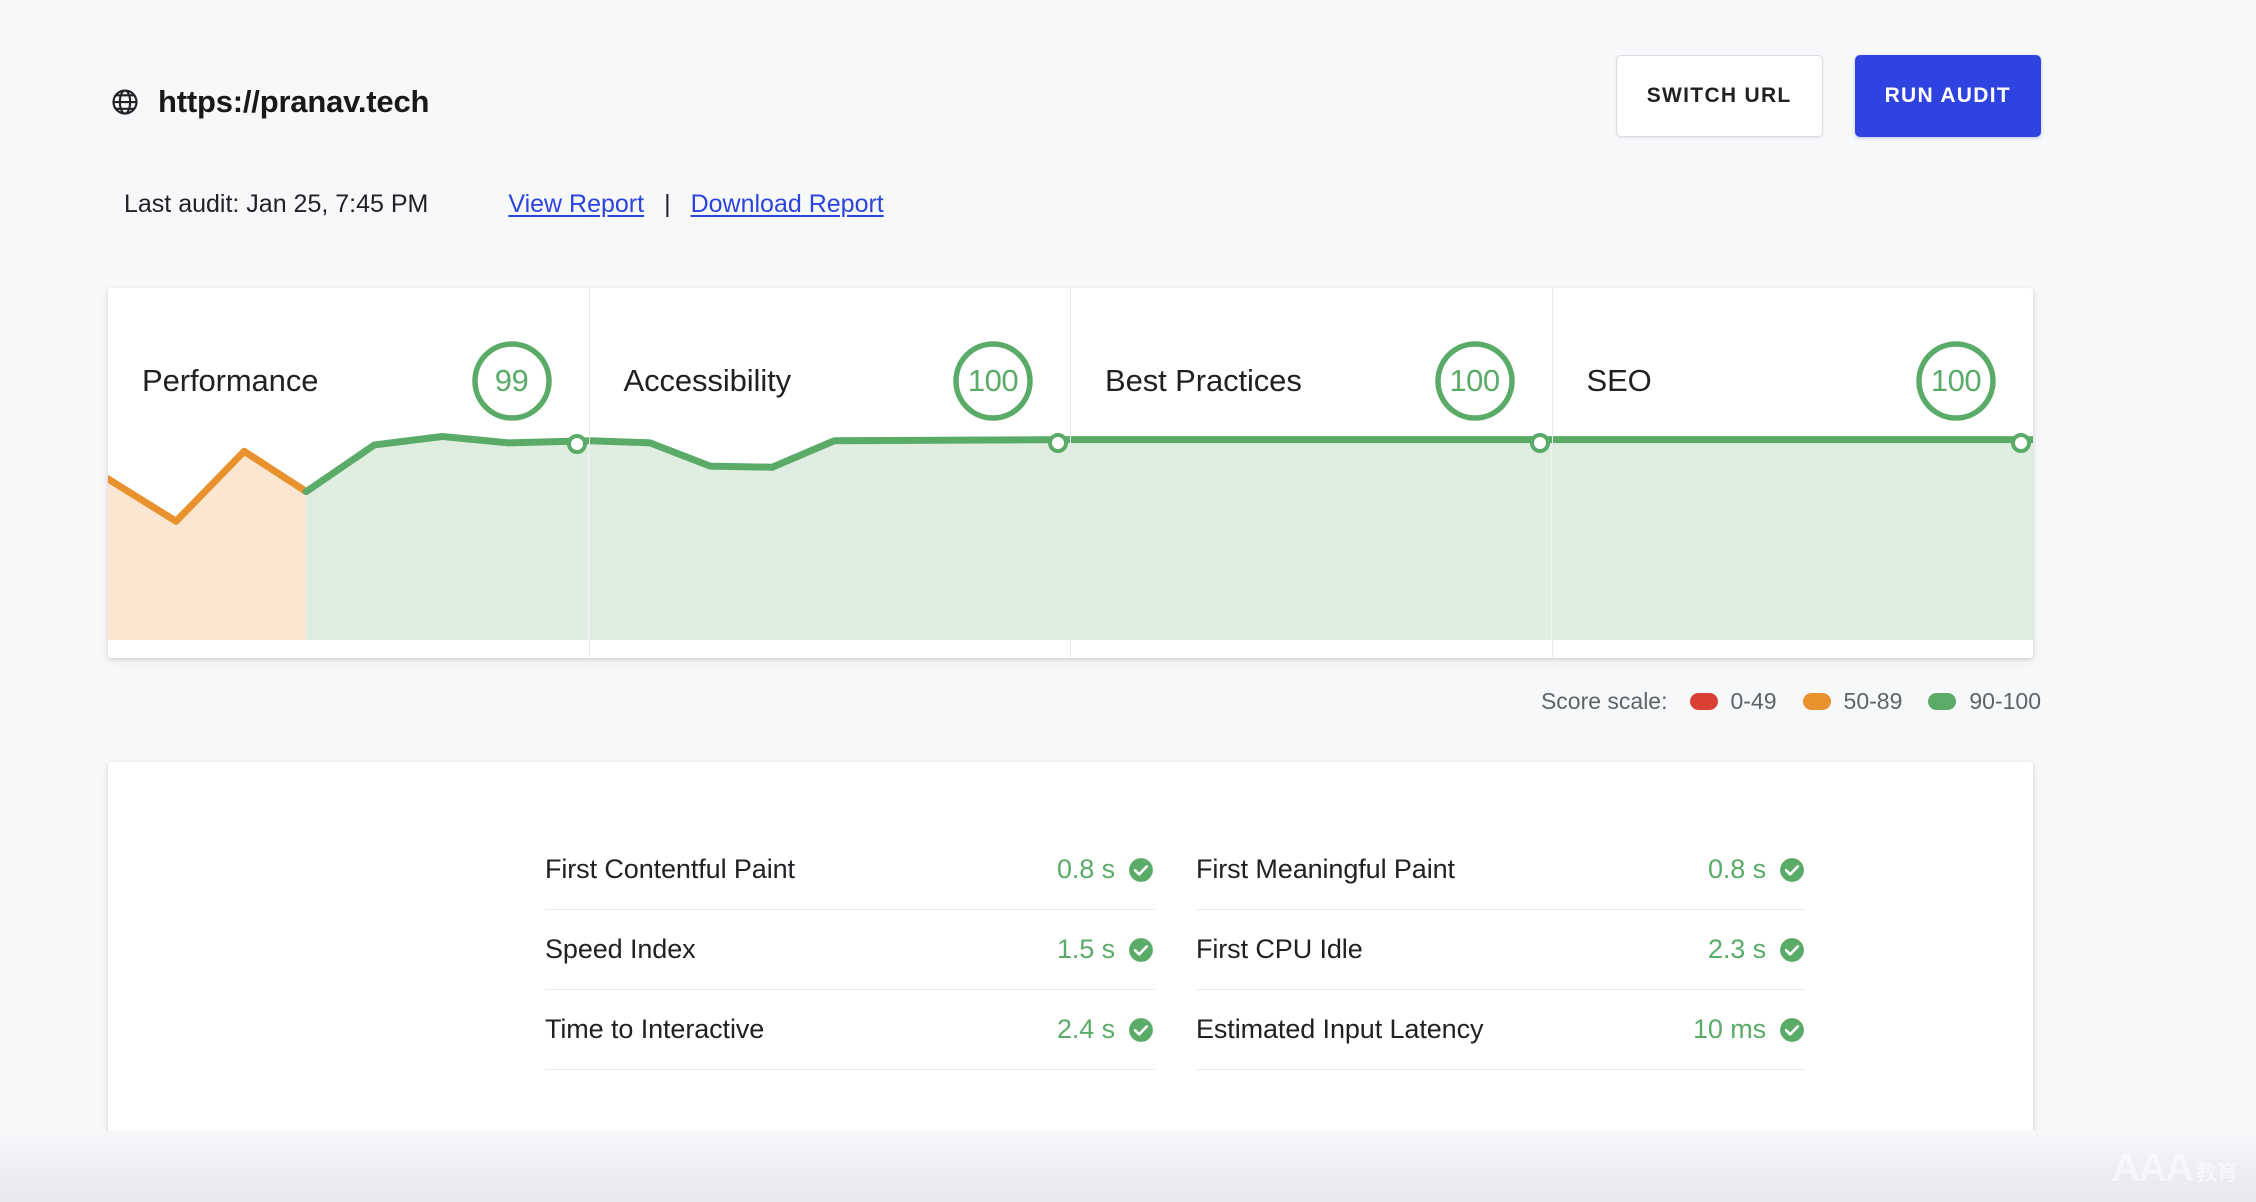  Describe the element at coordinates (276, 204) in the screenshot. I see `last-audit-timestamp: Last audit: Jan 25, 7:45 PM` at that location.